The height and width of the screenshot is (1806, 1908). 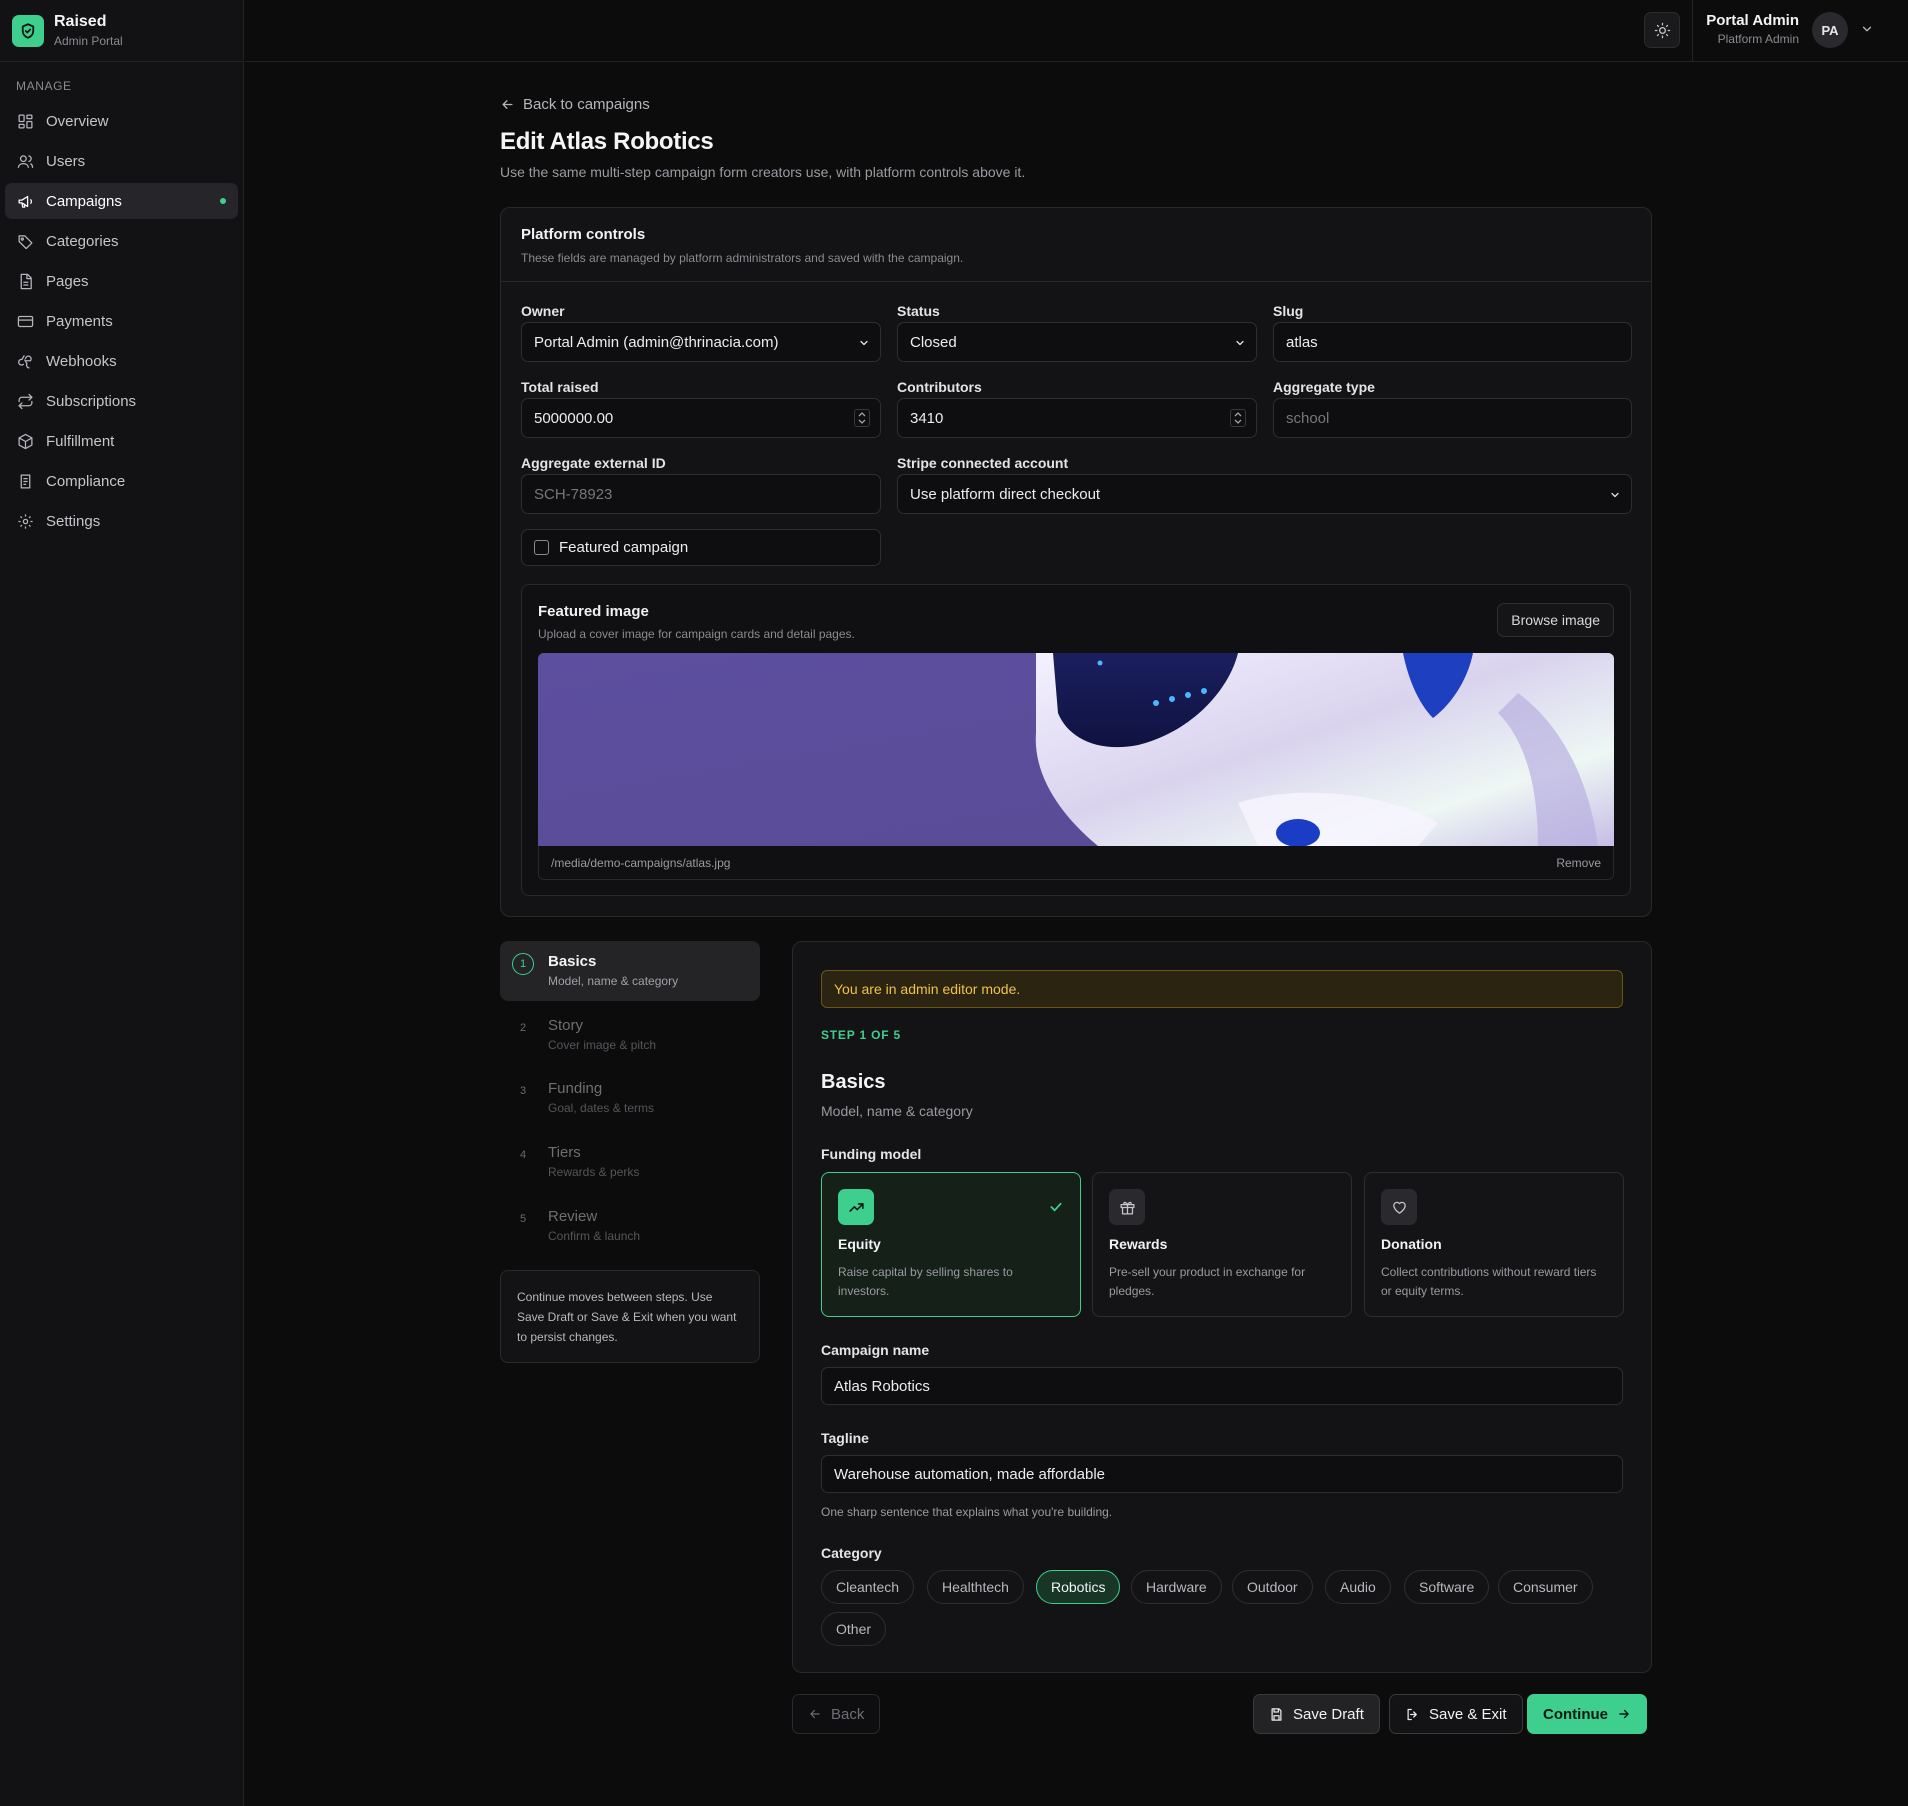 I want to click on model-name: Rewards, so click(x=1138, y=1244).